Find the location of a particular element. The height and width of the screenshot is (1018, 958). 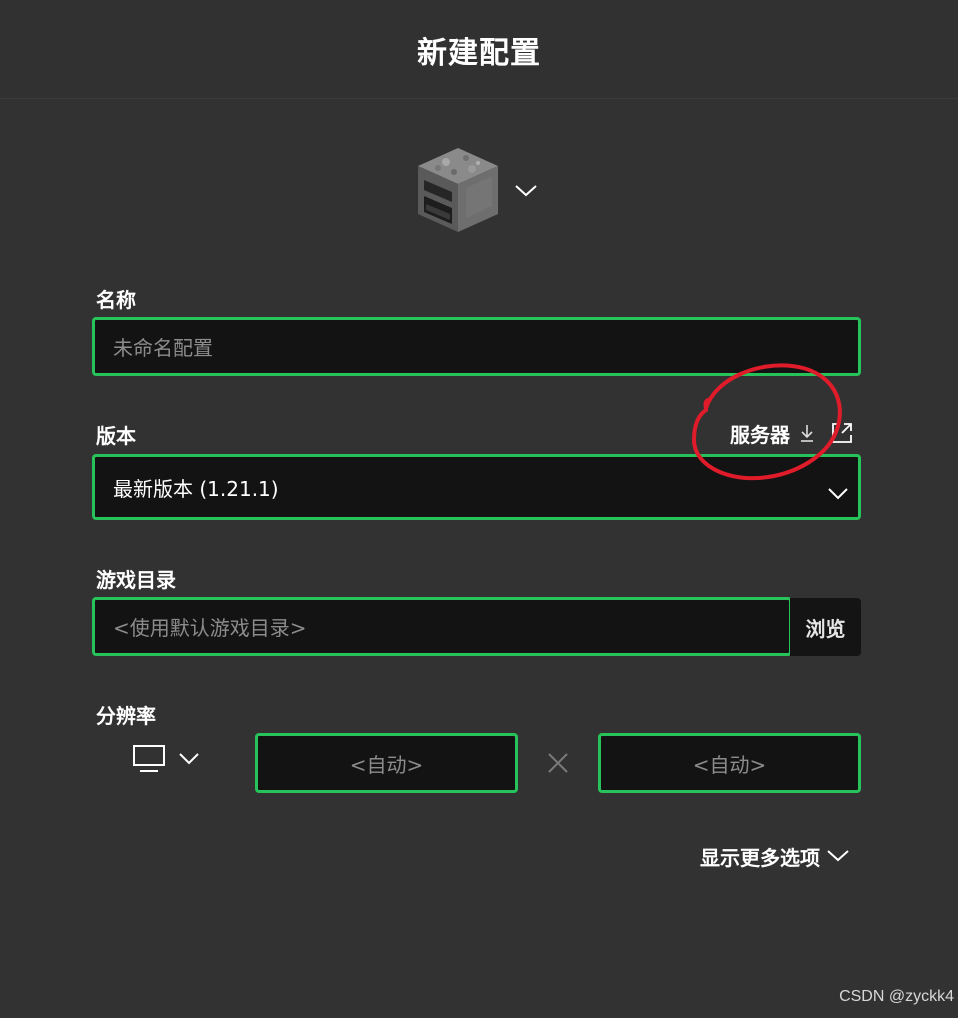

width-placeholder: <自动> is located at coordinates (386, 764).